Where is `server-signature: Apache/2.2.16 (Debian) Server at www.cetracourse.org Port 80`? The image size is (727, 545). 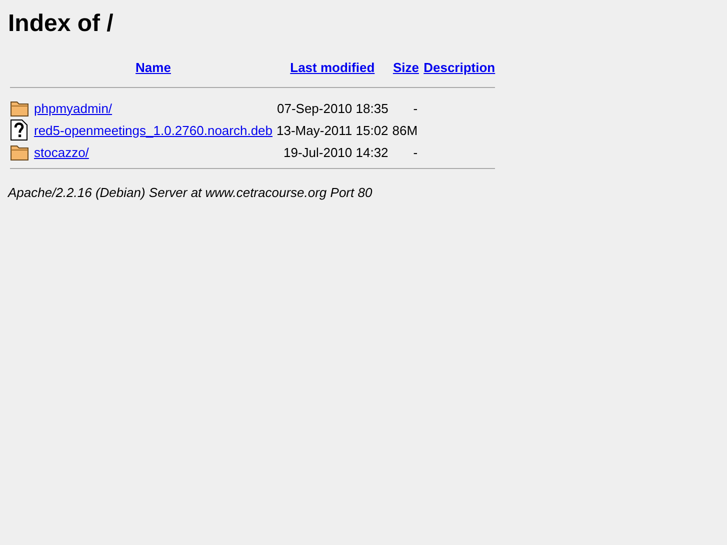
server-signature: Apache/2.2.16 (Debian) Server at www.cetracourse.org Port 80 is located at coordinates (191, 192).